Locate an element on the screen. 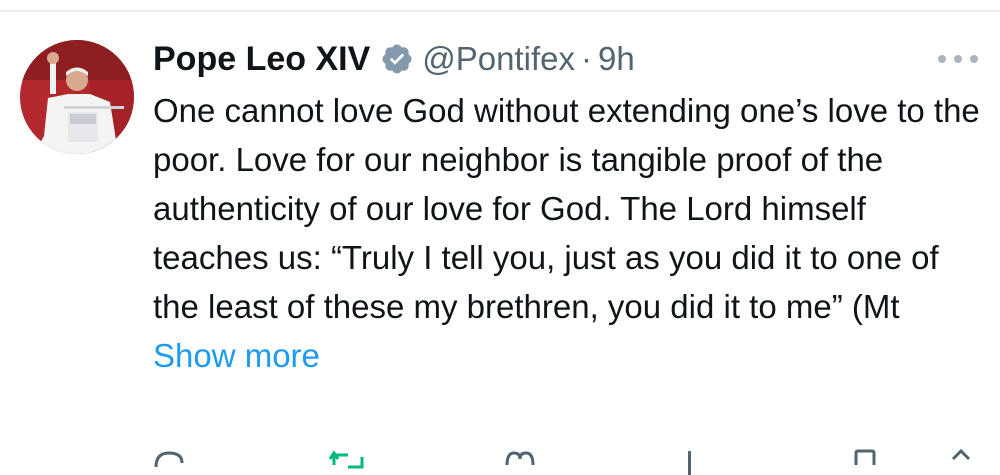  avatar is located at coordinates (77, 97).